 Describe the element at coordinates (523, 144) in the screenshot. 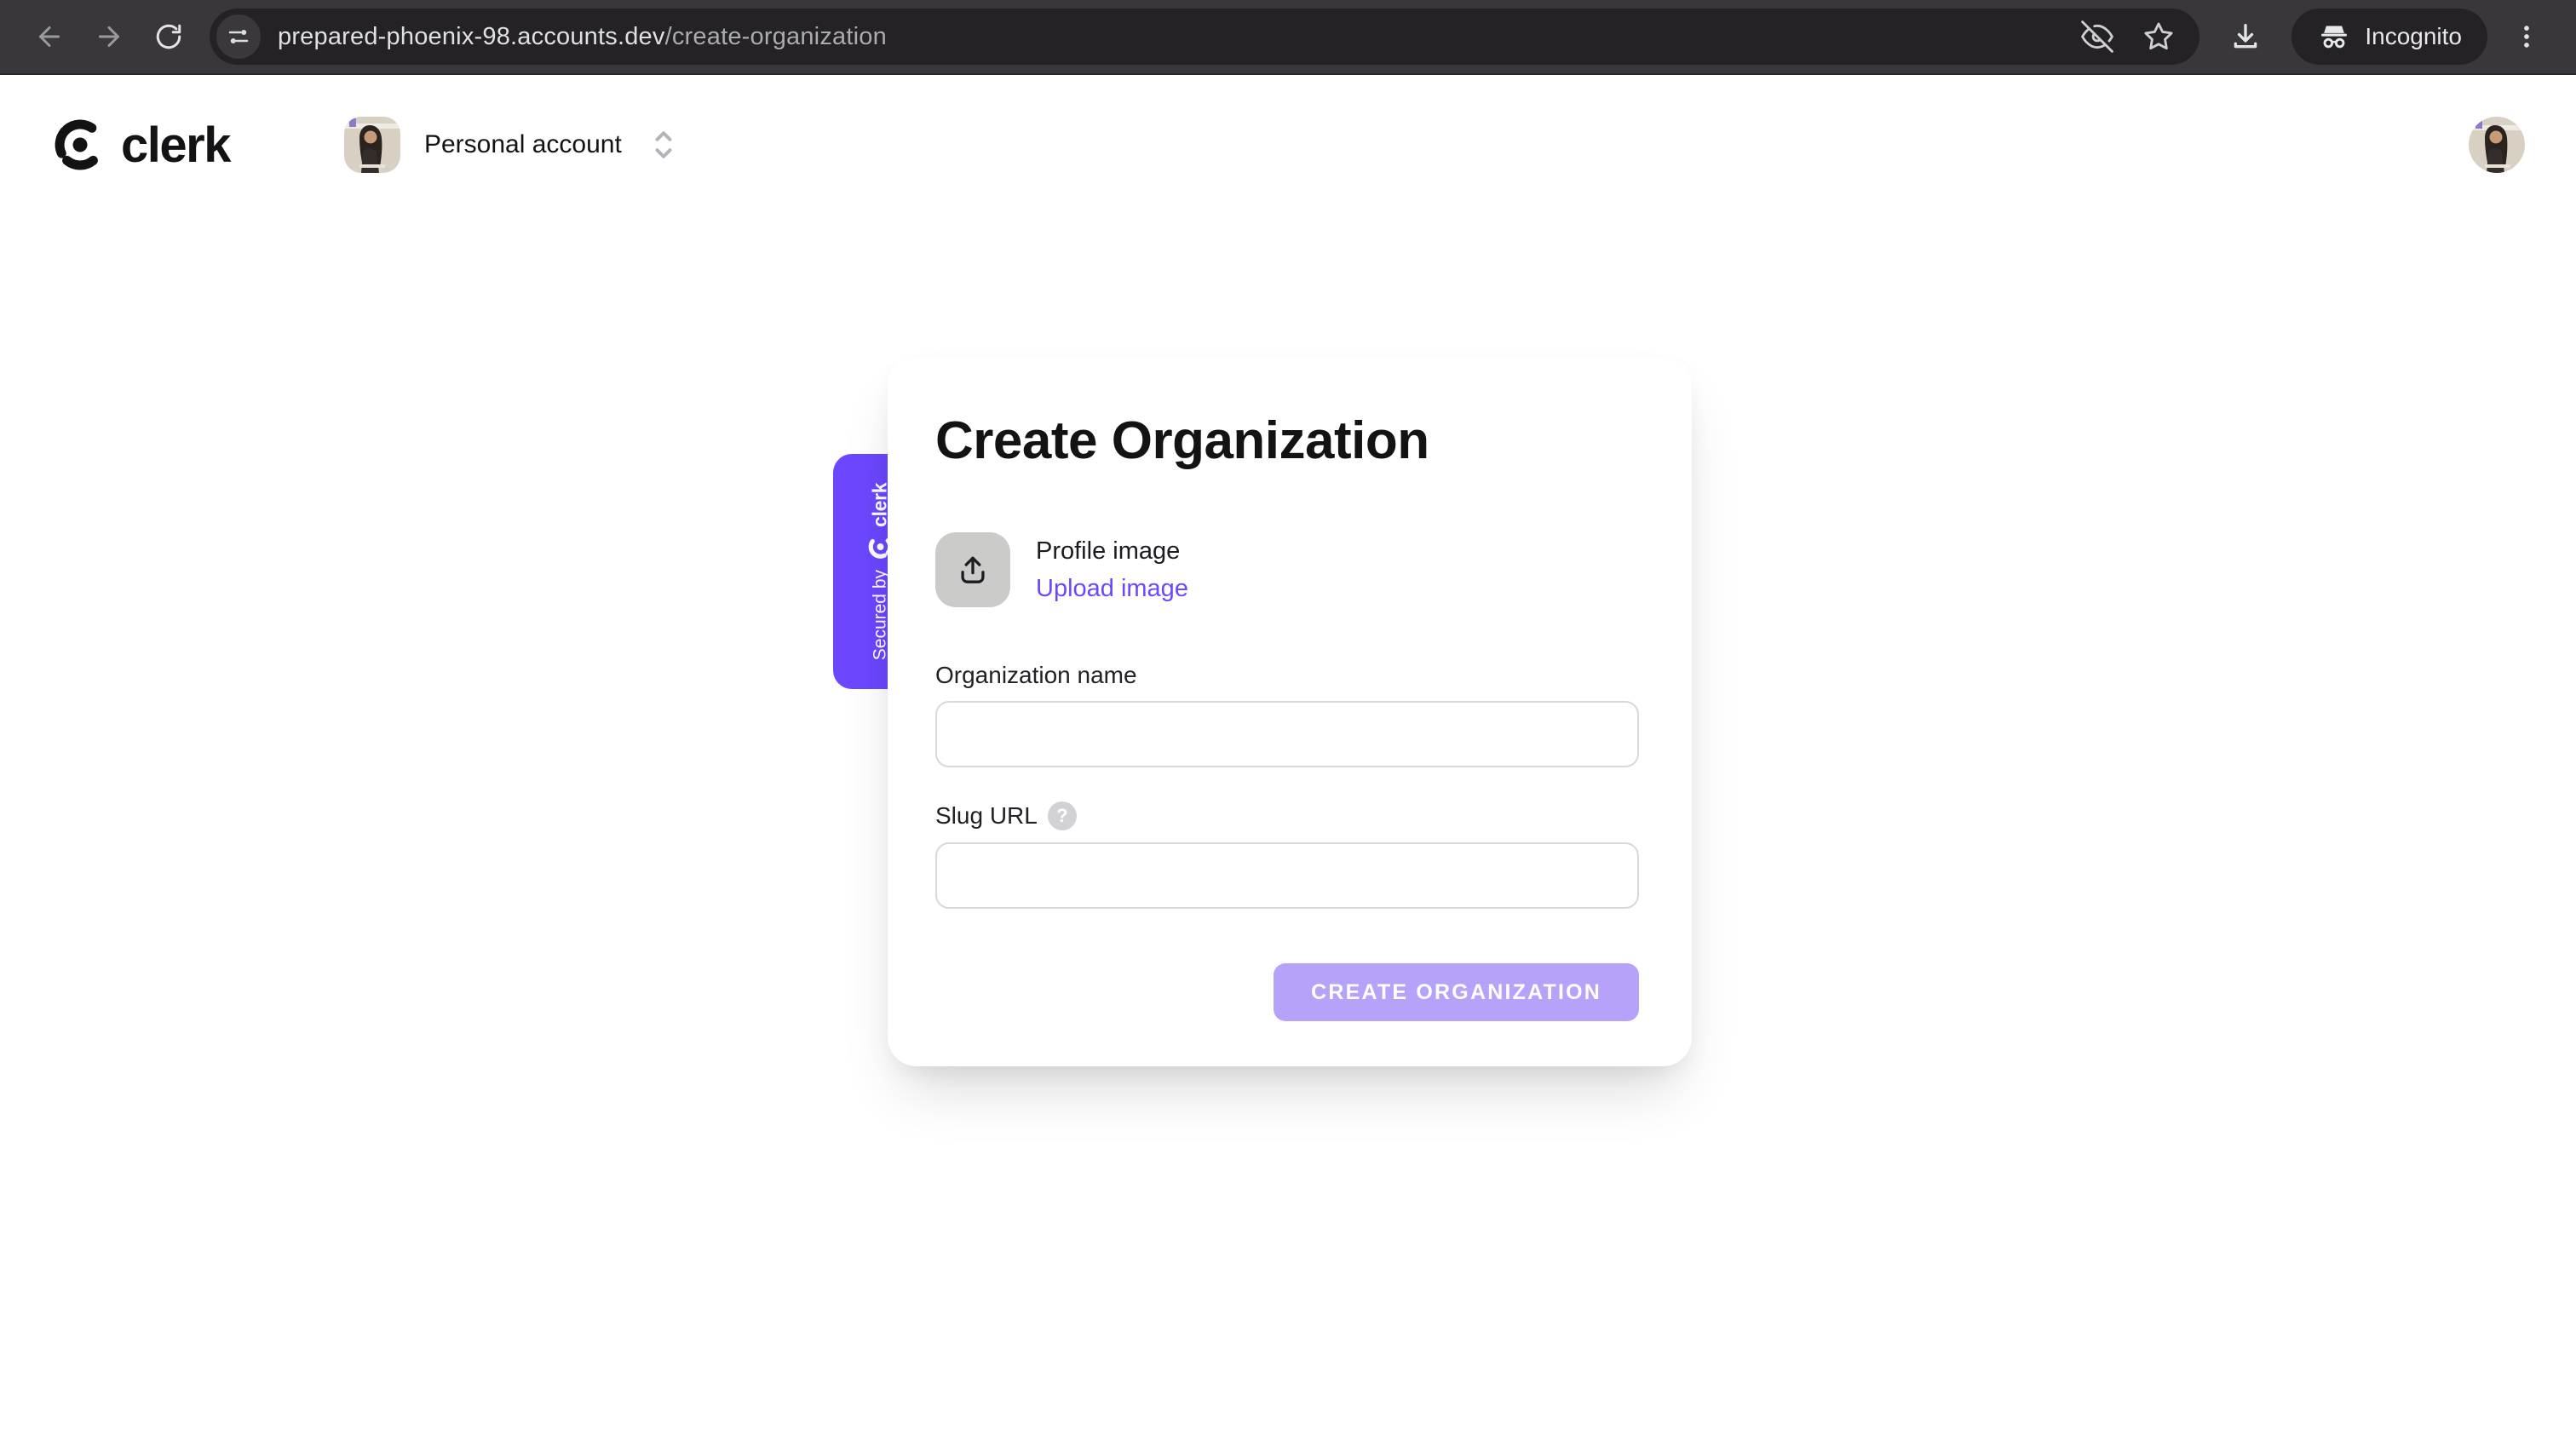

I see `account-switcher-label: Personal account` at that location.